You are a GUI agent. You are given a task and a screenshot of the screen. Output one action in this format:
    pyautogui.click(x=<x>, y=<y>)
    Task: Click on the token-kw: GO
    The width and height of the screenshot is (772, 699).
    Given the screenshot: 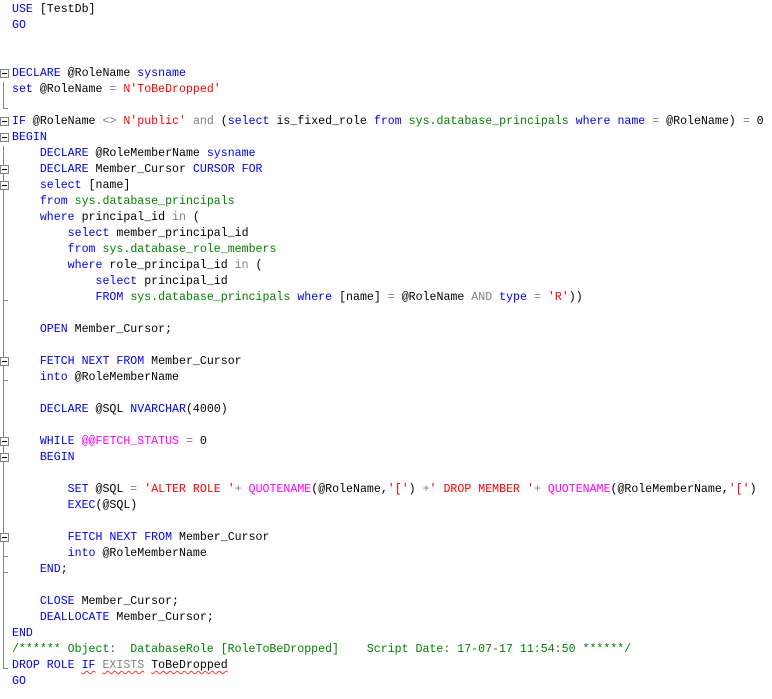 What is the action you would take?
    pyautogui.click(x=19, y=681)
    